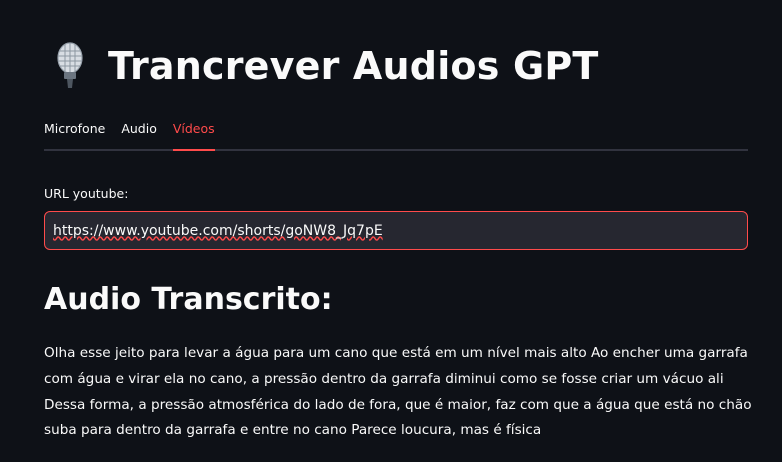 Image resolution: width=782 pixels, height=462 pixels. I want to click on header: Trancrever Audios GPT, so click(321, 66).